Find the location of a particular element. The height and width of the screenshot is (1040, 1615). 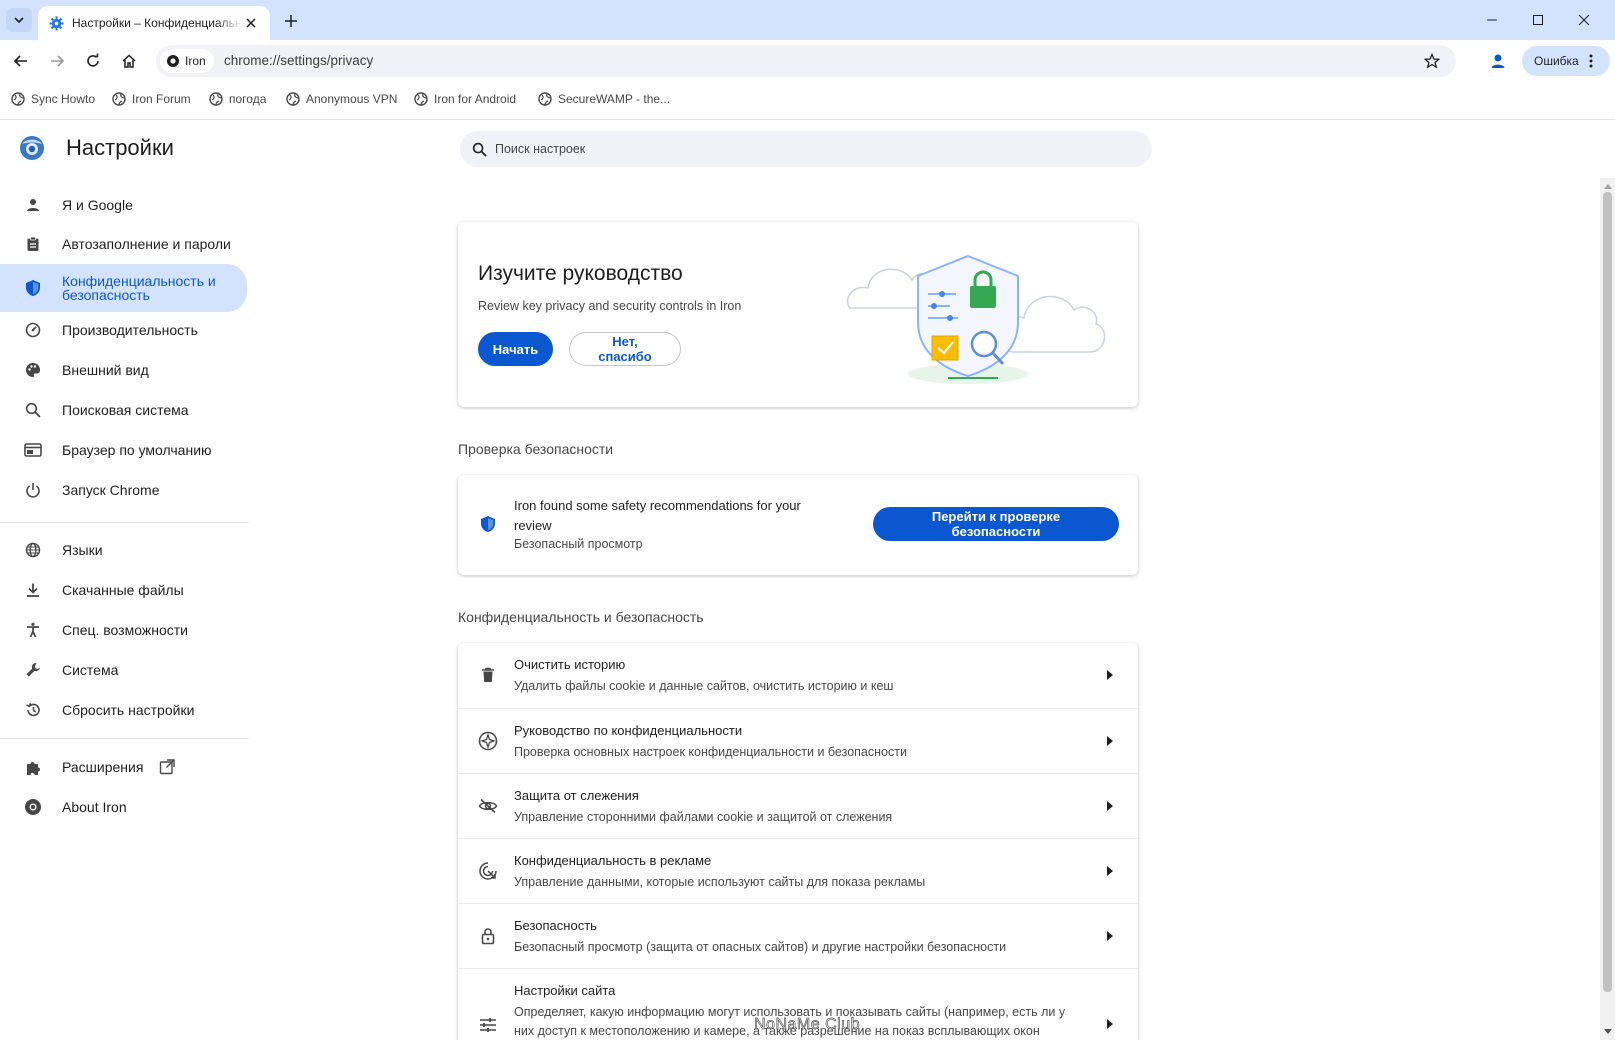

sidebar-item-accessibility: Спец. возможности is located at coordinates (123, 630).